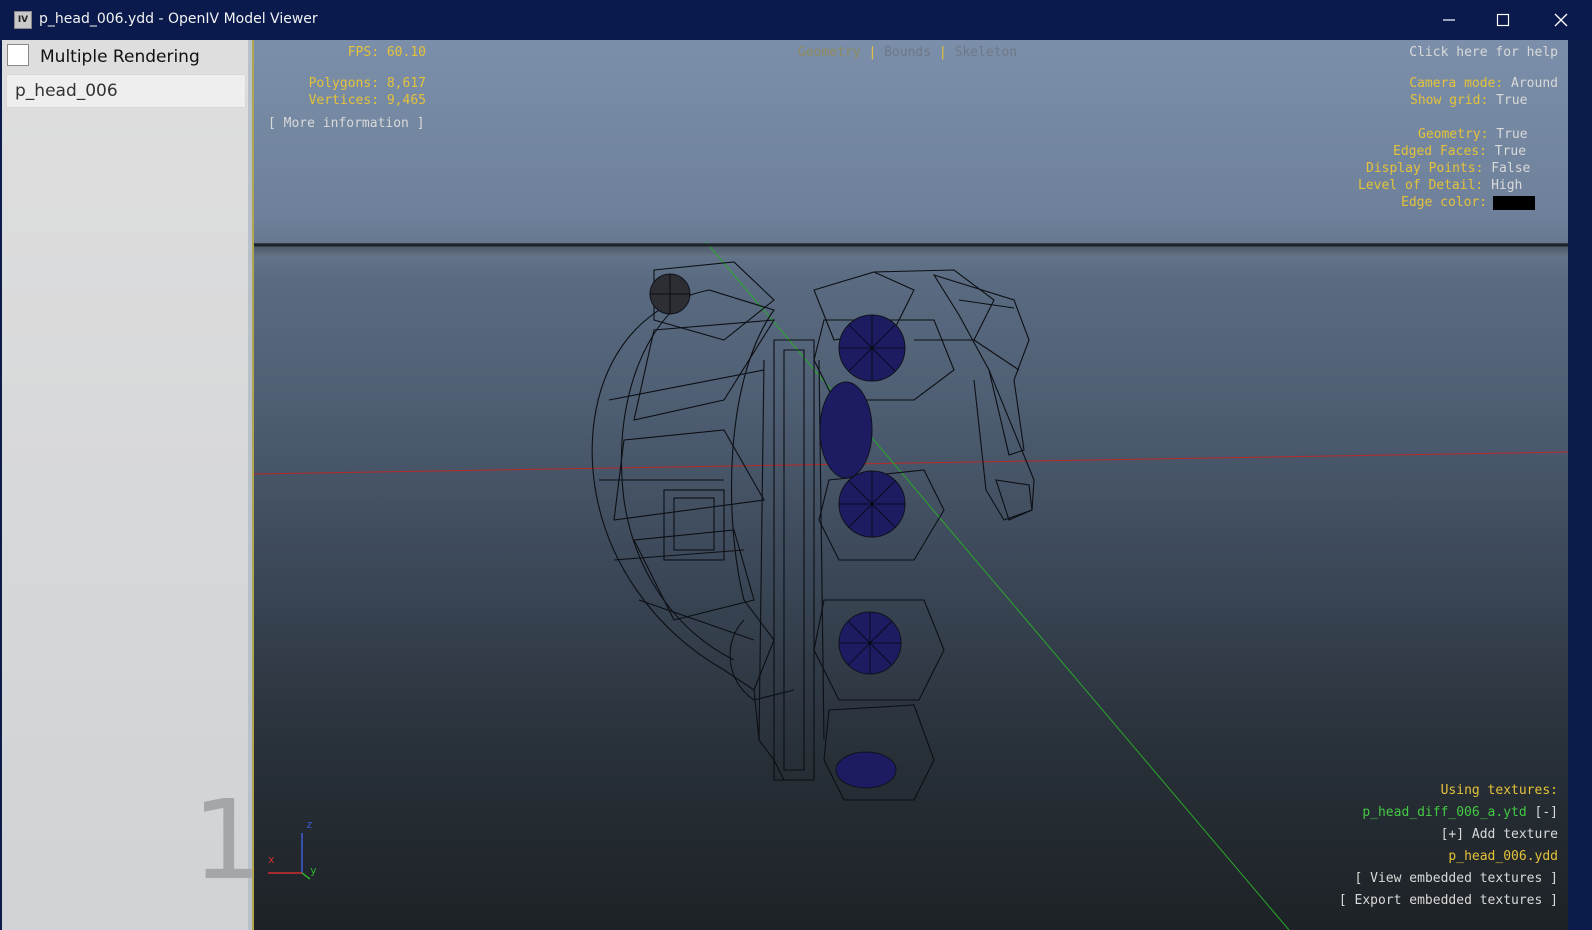 This screenshot has height=930, width=1592. I want to click on close-button, so click(1561, 20).